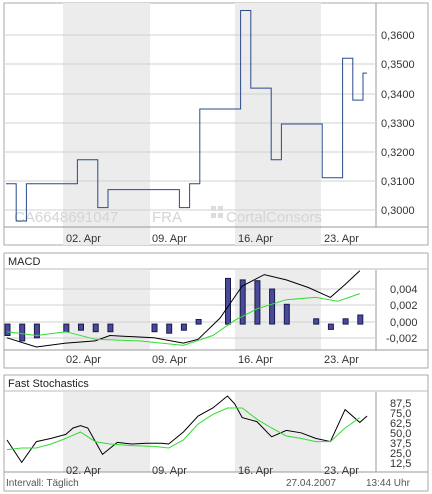 The height and width of the screenshot is (494, 432). I want to click on price-x-tick-3: 23. Apr, so click(341, 239).